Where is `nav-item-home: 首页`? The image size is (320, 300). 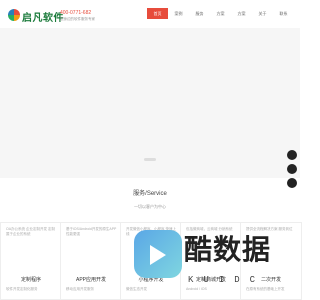
nav-item-home: 首页 is located at coordinates (157, 13).